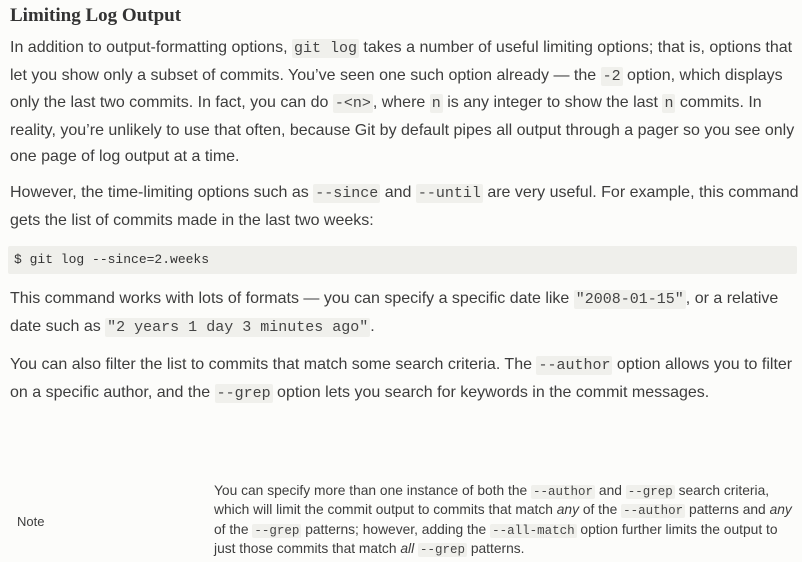  What do you see at coordinates (629, 299) in the screenshot?
I see `inline-code: "2008-01-15"` at bounding box center [629, 299].